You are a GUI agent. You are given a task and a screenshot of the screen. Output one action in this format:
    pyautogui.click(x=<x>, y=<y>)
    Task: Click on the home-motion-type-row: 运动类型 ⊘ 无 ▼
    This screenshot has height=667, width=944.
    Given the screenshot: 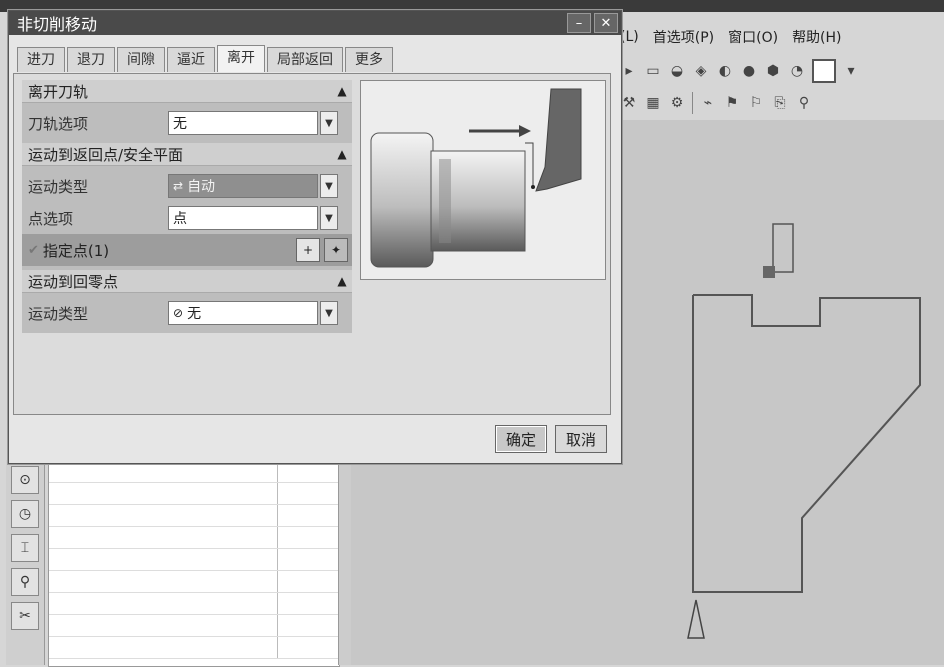 What is the action you would take?
    pyautogui.click(x=187, y=313)
    